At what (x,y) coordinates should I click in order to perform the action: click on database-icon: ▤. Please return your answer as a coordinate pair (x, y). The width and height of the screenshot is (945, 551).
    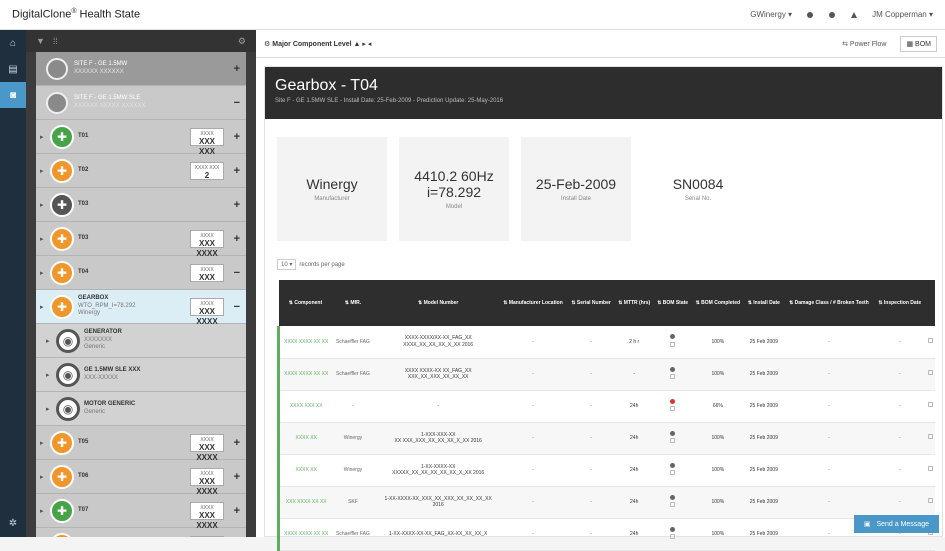
    Looking at the image, I should click on (13, 69).